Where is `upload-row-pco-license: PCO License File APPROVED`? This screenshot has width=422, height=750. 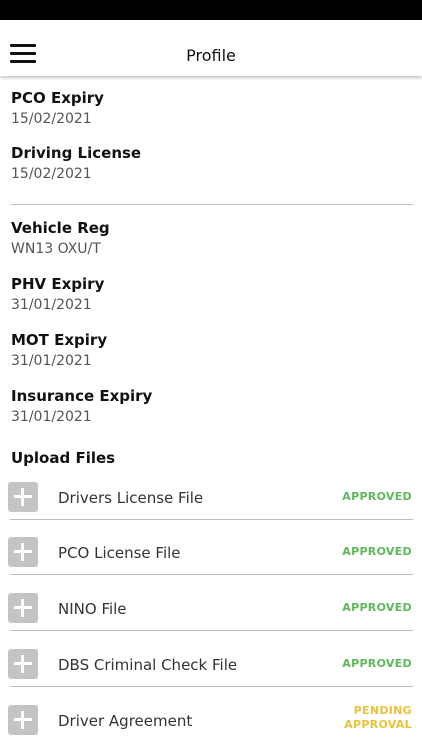
upload-row-pco-license: PCO License File APPROVED is located at coordinates (210, 554).